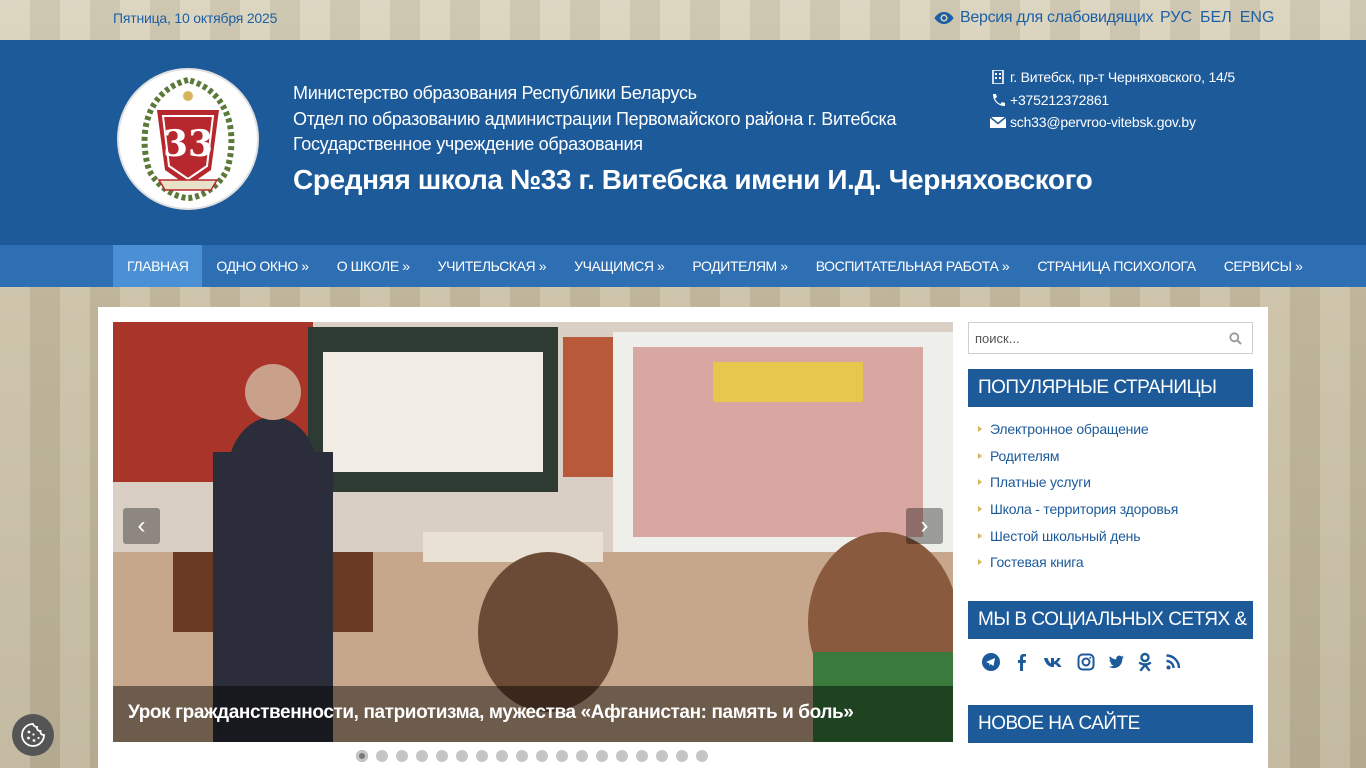 The width and height of the screenshot is (1366, 768). What do you see at coordinates (1069, 429) in the screenshot?
I see `list-item-label: Электронное обращение` at bounding box center [1069, 429].